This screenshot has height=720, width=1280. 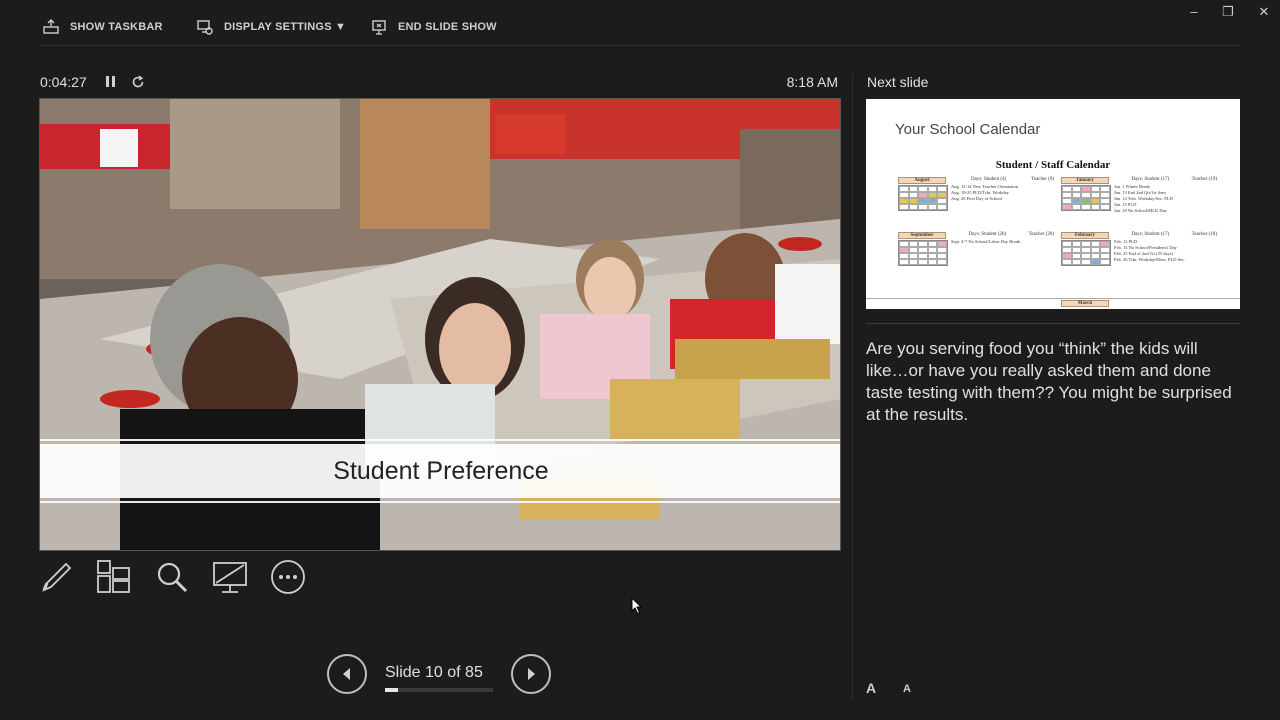 I want to click on month-name: September, so click(x=922, y=235).